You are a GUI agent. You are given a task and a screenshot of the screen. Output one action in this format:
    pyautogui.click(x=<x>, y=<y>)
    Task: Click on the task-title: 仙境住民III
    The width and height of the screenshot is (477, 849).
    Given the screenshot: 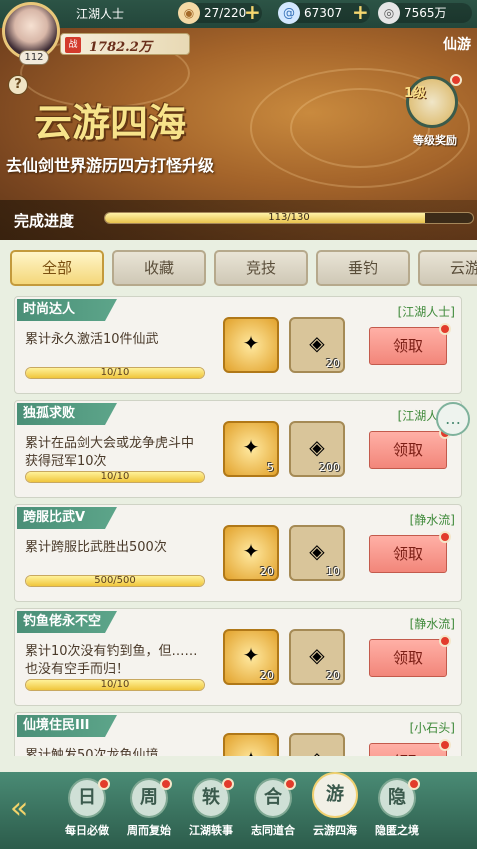 What is the action you would take?
    pyautogui.click(x=67, y=726)
    